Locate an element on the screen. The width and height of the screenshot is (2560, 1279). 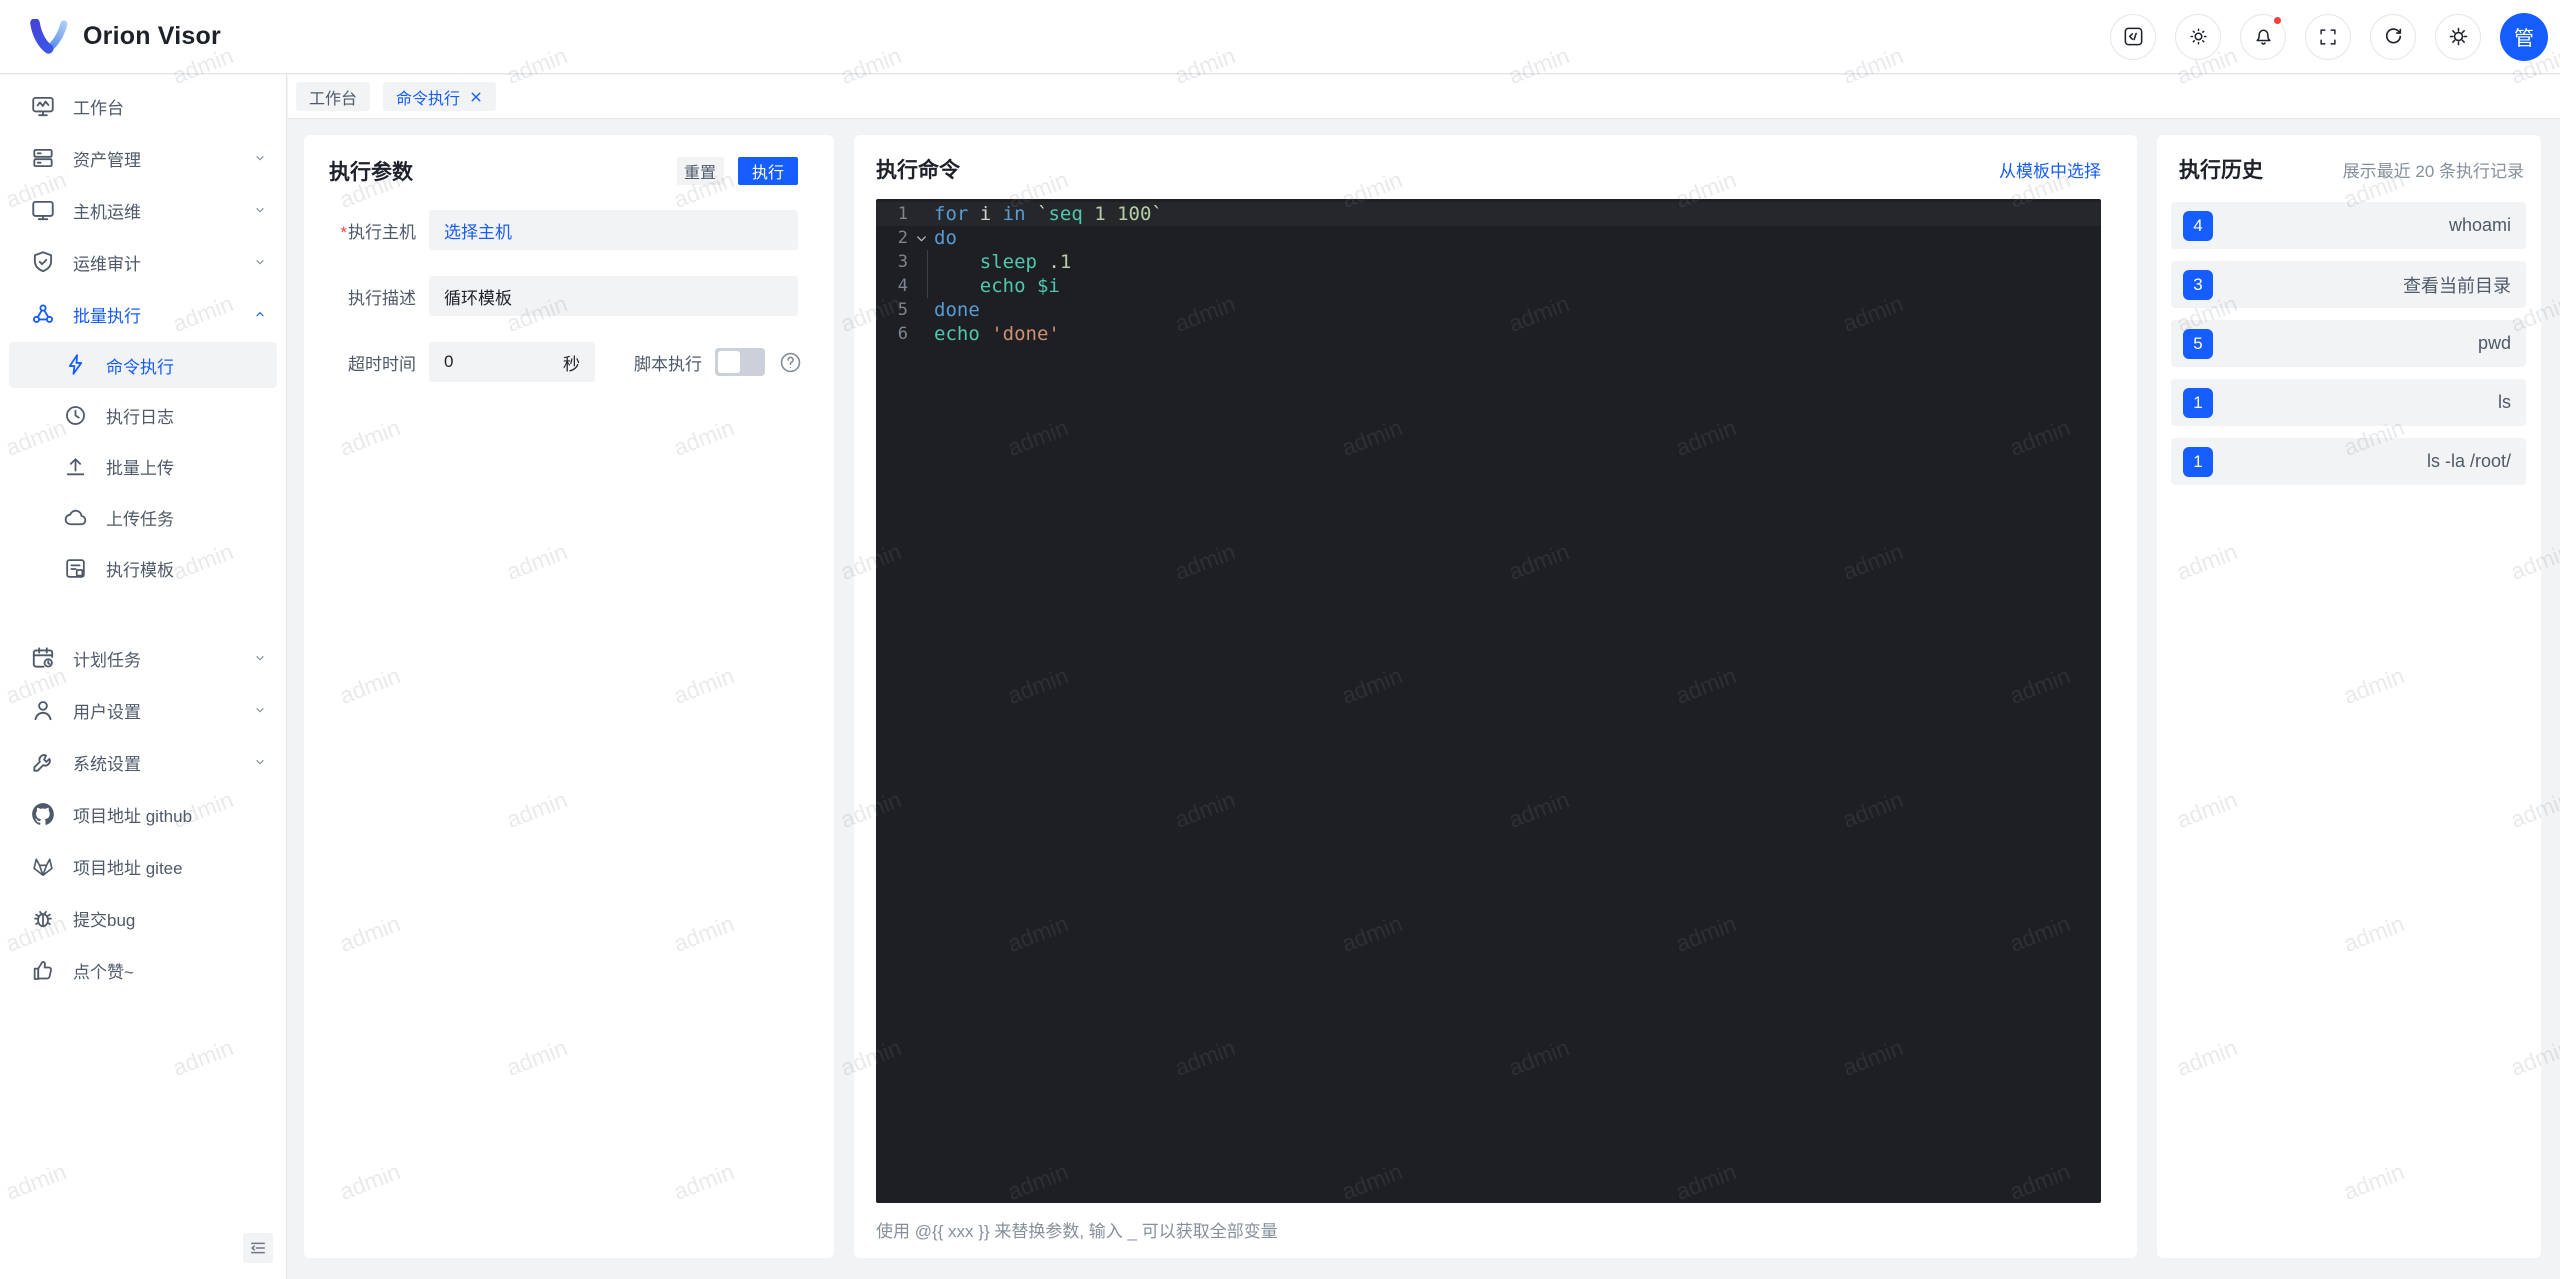
workbench-icon is located at coordinates (43, 106).